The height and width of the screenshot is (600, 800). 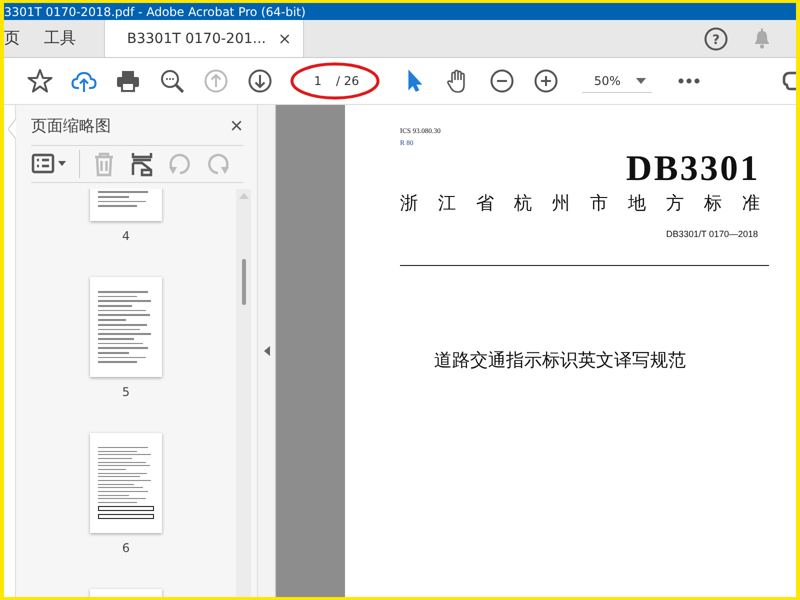 What do you see at coordinates (24, 38) in the screenshot?
I see `tab: 页` at bounding box center [24, 38].